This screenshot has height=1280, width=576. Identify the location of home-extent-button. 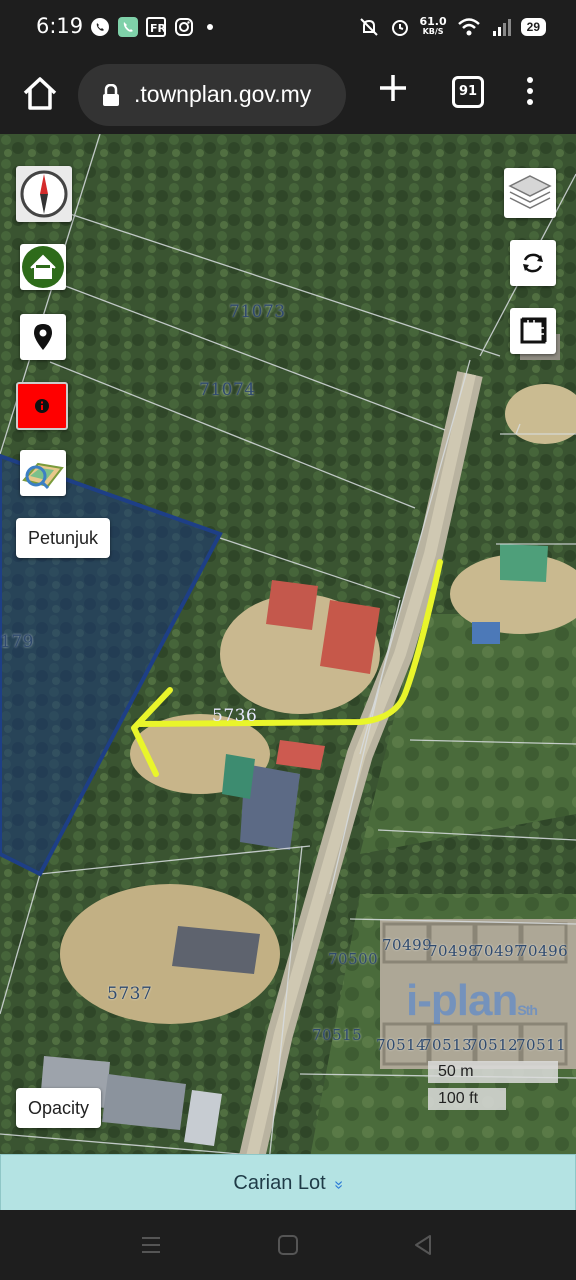
(43, 267).